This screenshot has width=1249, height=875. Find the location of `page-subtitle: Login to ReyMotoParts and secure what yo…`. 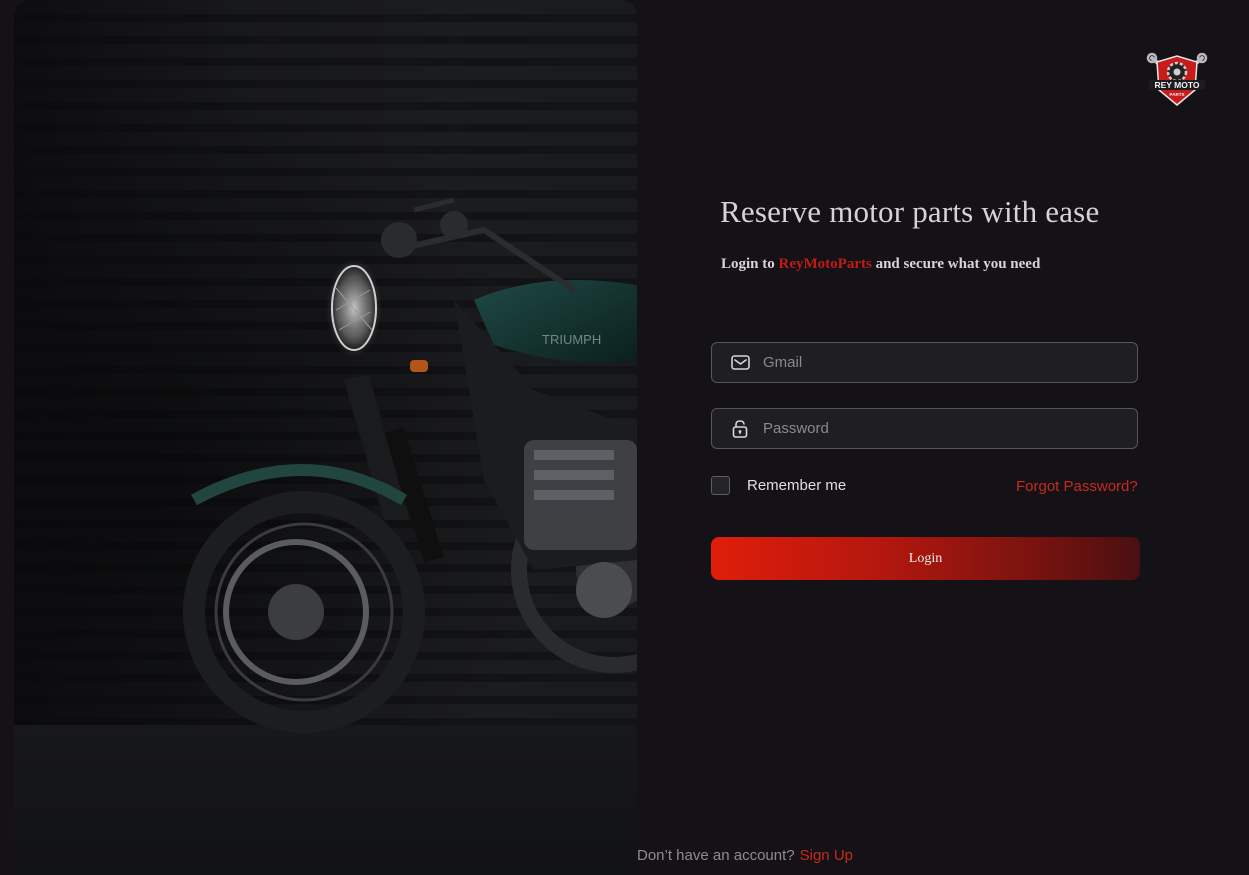

page-subtitle: Login to ReyMotoParts and secure what yo… is located at coordinates (880, 264).